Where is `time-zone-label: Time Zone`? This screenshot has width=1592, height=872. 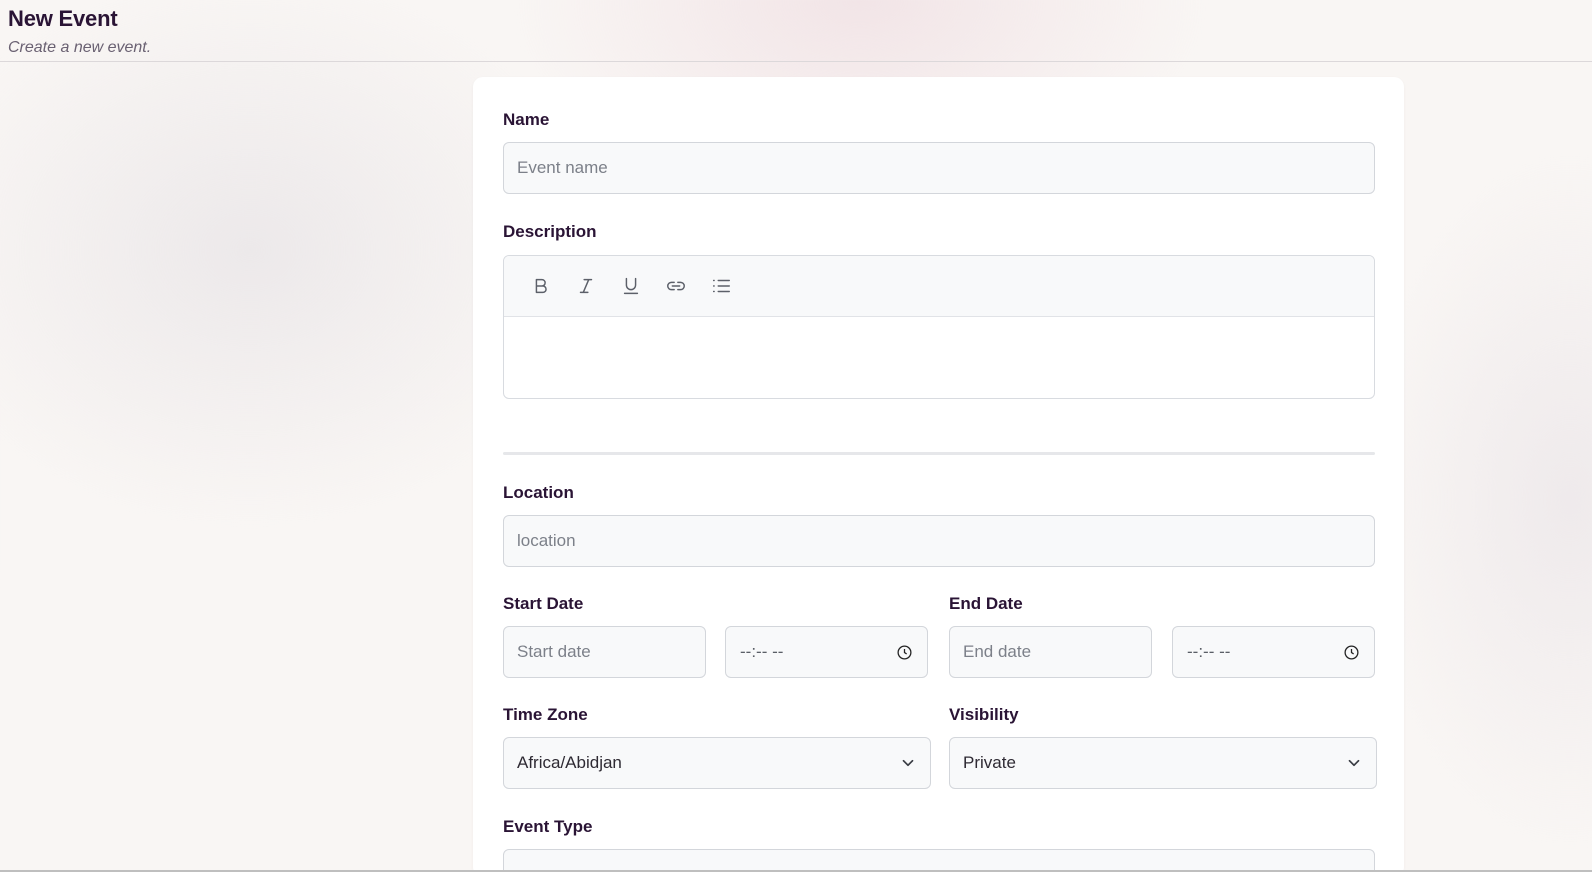
time-zone-label: Time Zone is located at coordinates (545, 714).